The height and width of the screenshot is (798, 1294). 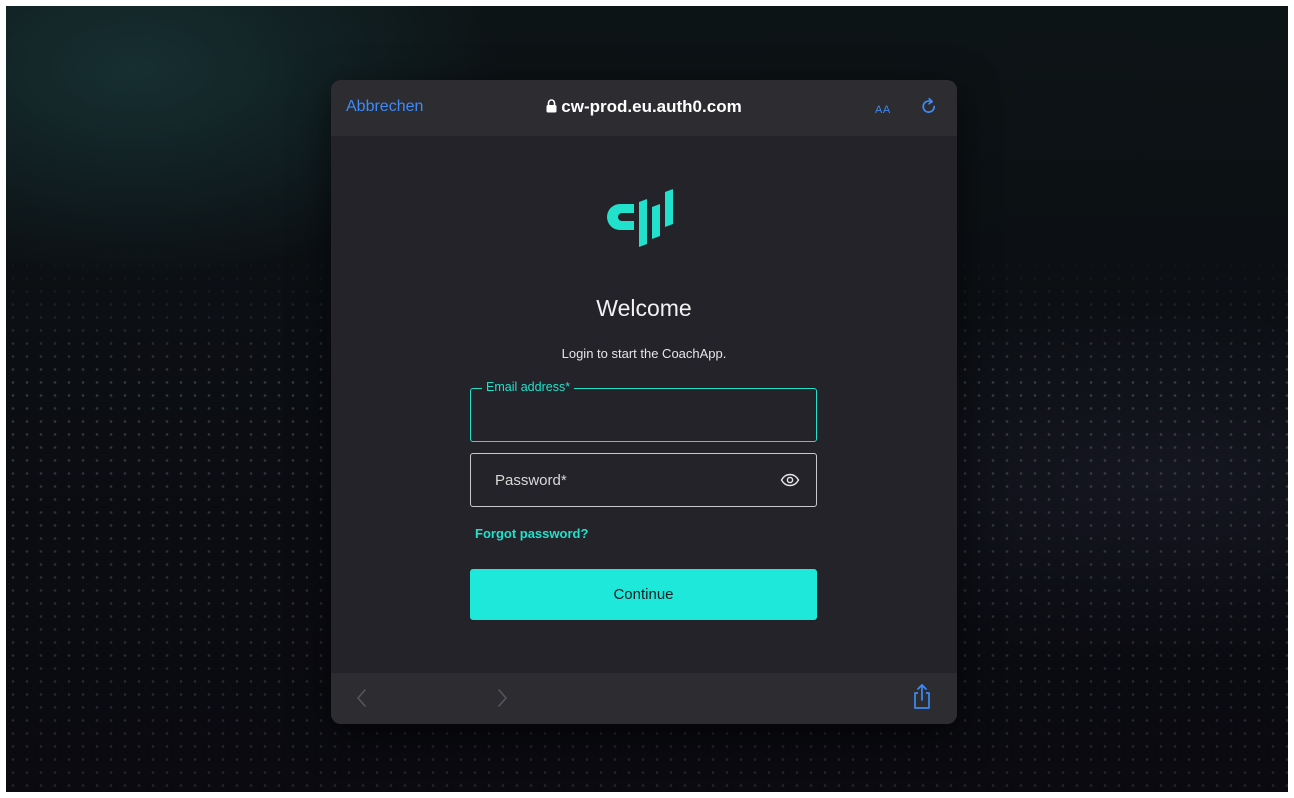 What do you see at coordinates (384, 107) in the screenshot?
I see `cancel-button: Abbrechen` at bounding box center [384, 107].